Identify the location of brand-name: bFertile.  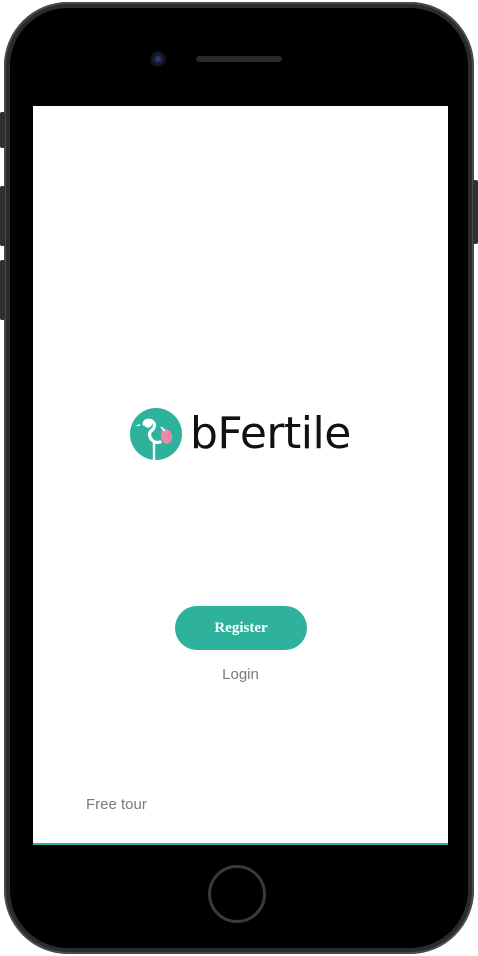
(270, 433).